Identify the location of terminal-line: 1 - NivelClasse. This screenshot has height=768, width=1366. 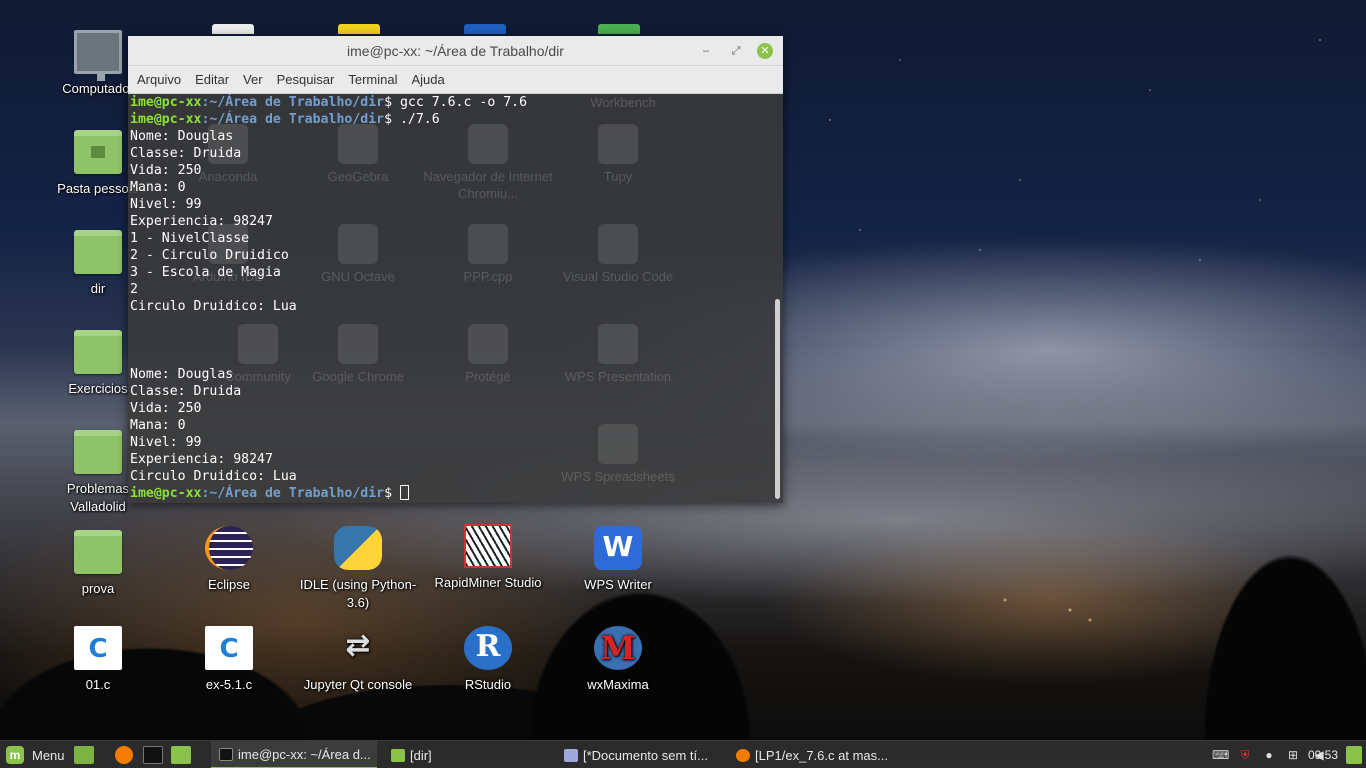
(190, 238).